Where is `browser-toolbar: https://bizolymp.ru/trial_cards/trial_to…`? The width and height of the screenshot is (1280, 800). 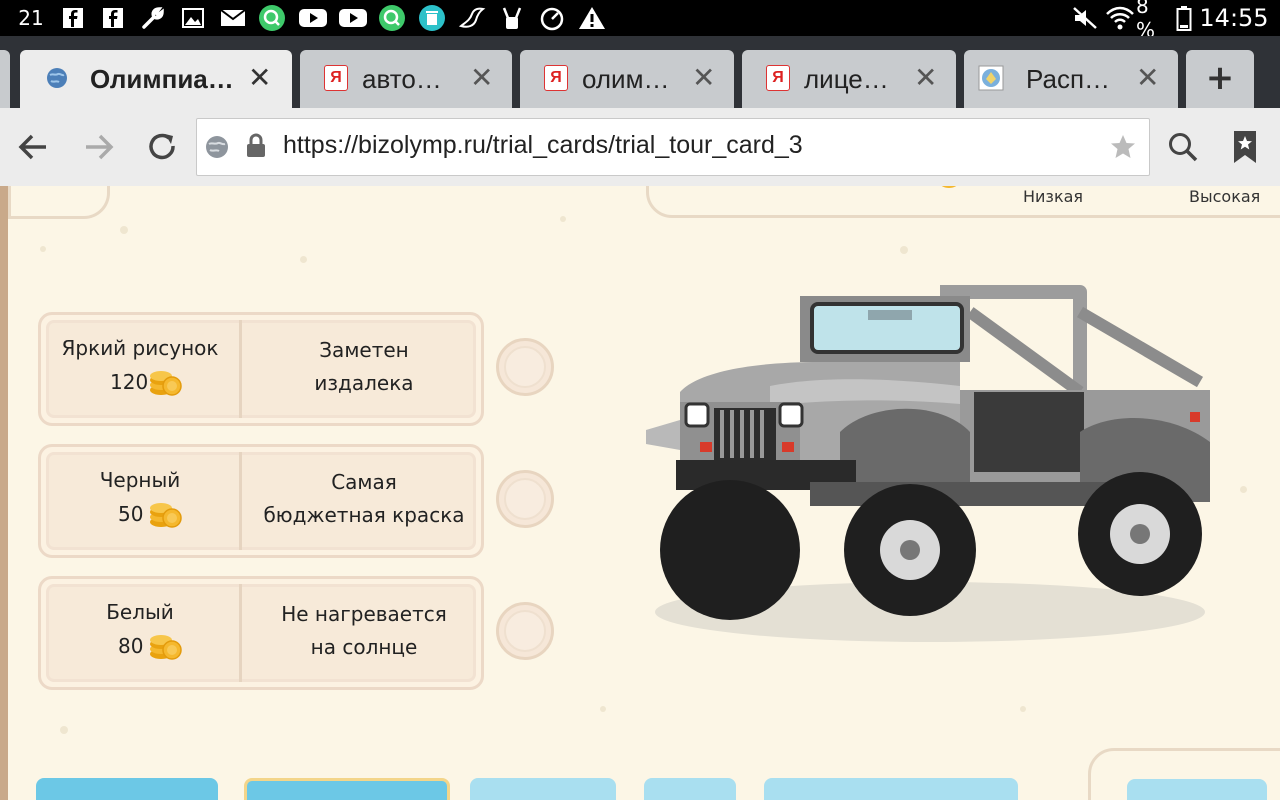
browser-toolbar: https://bizolymp.ru/trial_cards/trial_to… is located at coordinates (640, 147).